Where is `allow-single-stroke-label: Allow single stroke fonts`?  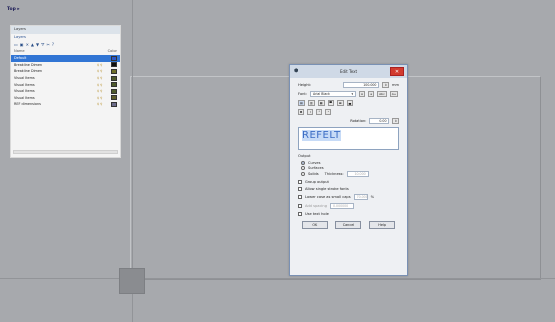 allow-single-stroke-label: Allow single stroke fonts is located at coordinates (327, 189).